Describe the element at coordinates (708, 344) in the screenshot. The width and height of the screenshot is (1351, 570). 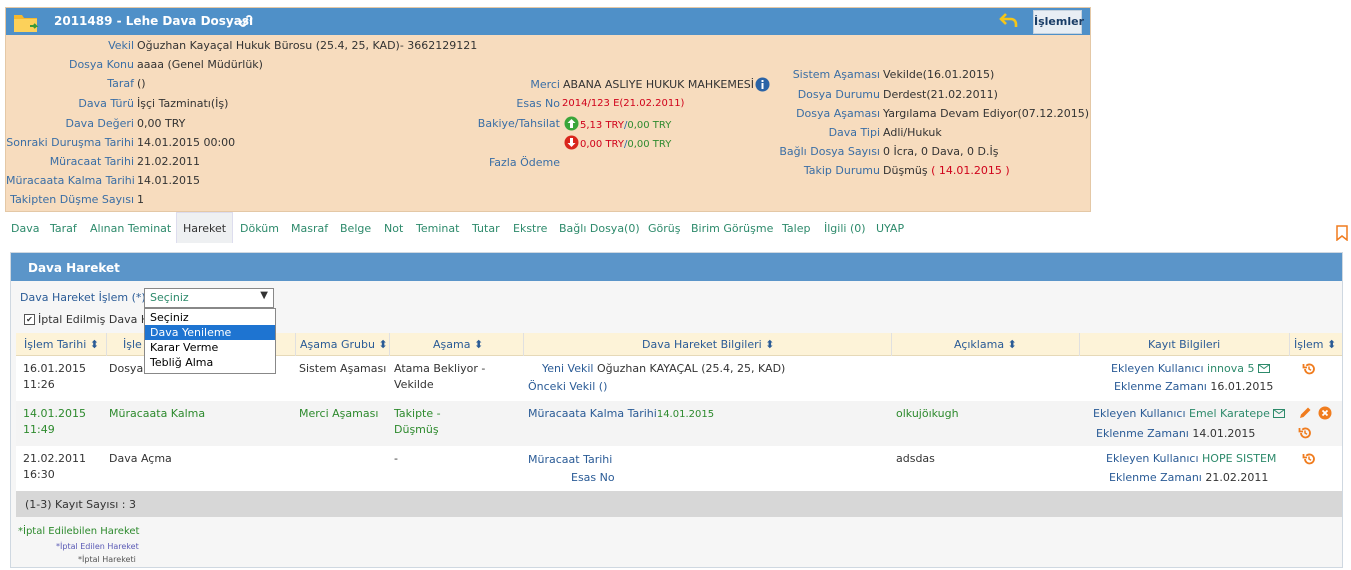
I see `col-hareket-bilgileri: Dava Hareket Bilgileri ⬍` at that location.